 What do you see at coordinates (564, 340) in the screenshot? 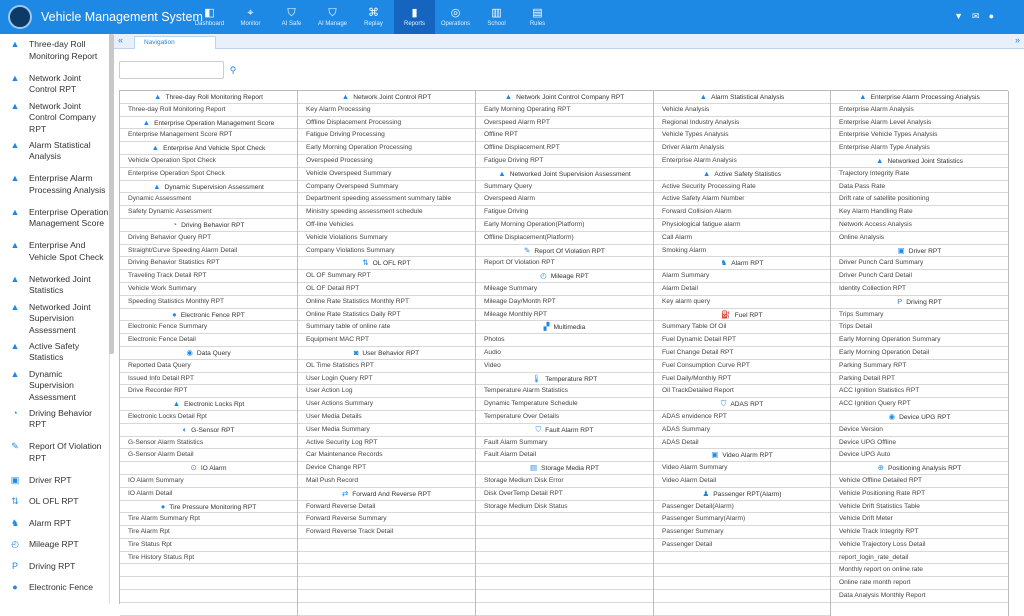
I see `report-link: Photos` at bounding box center [564, 340].